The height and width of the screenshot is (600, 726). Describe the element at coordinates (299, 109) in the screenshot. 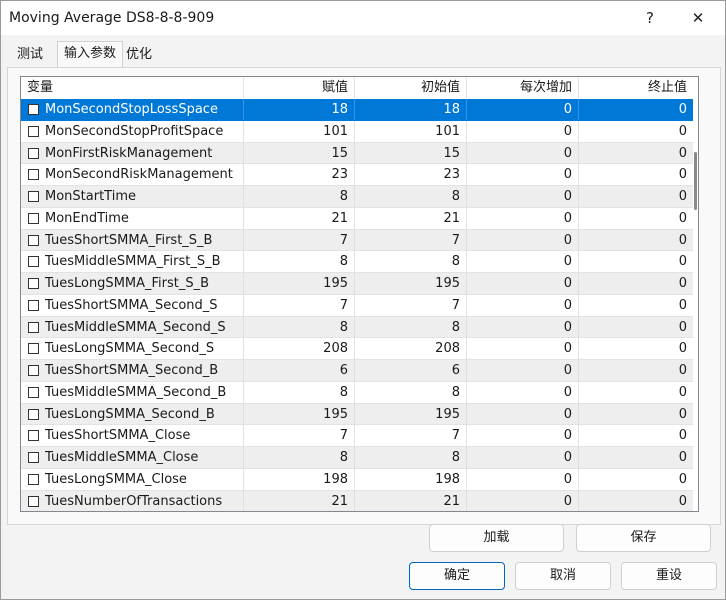

I see `value-cell: 18` at that location.